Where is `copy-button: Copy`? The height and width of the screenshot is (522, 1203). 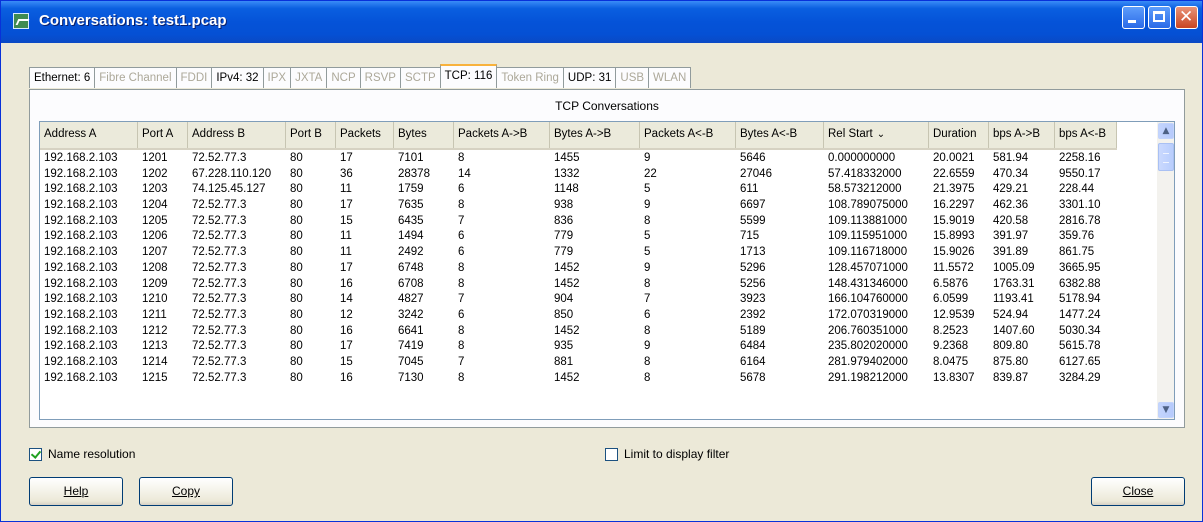
copy-button: Copy is located at coordinates (186, 491).